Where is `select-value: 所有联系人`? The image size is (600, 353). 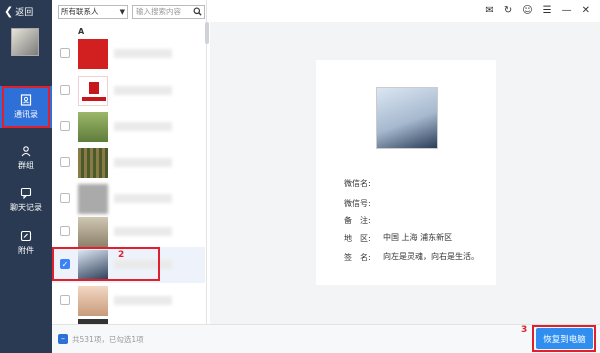 select-value: 所有联系人 is located at coordinates (80, 11).